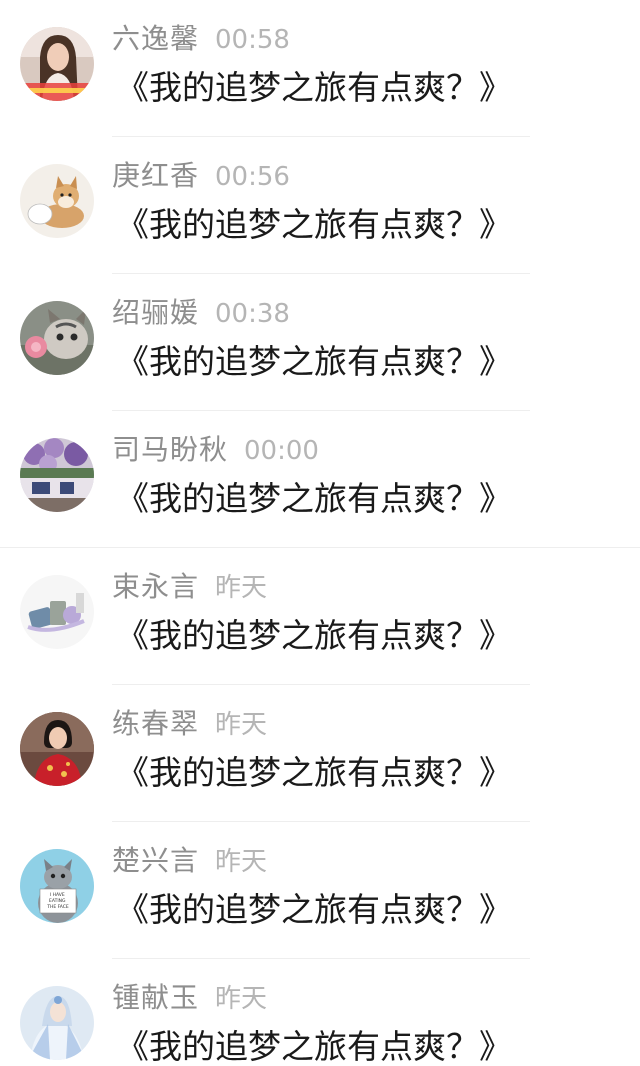 The width and height of the screenshot is (640, 1066). Describe the element at coordinates (156, 997) in the screenshot. I see `contact-name: 锺献玉` at that location.